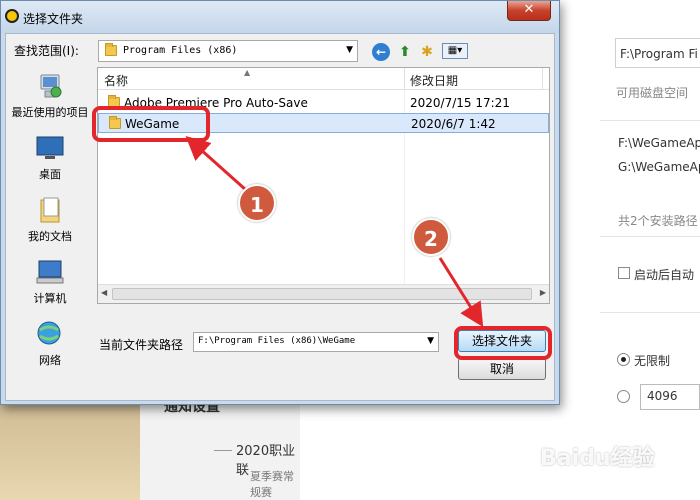 The image size is (700, 500). Describe the element at coordinates (116, 80) in the screenshot. I see `column-name: 名称` at that location.